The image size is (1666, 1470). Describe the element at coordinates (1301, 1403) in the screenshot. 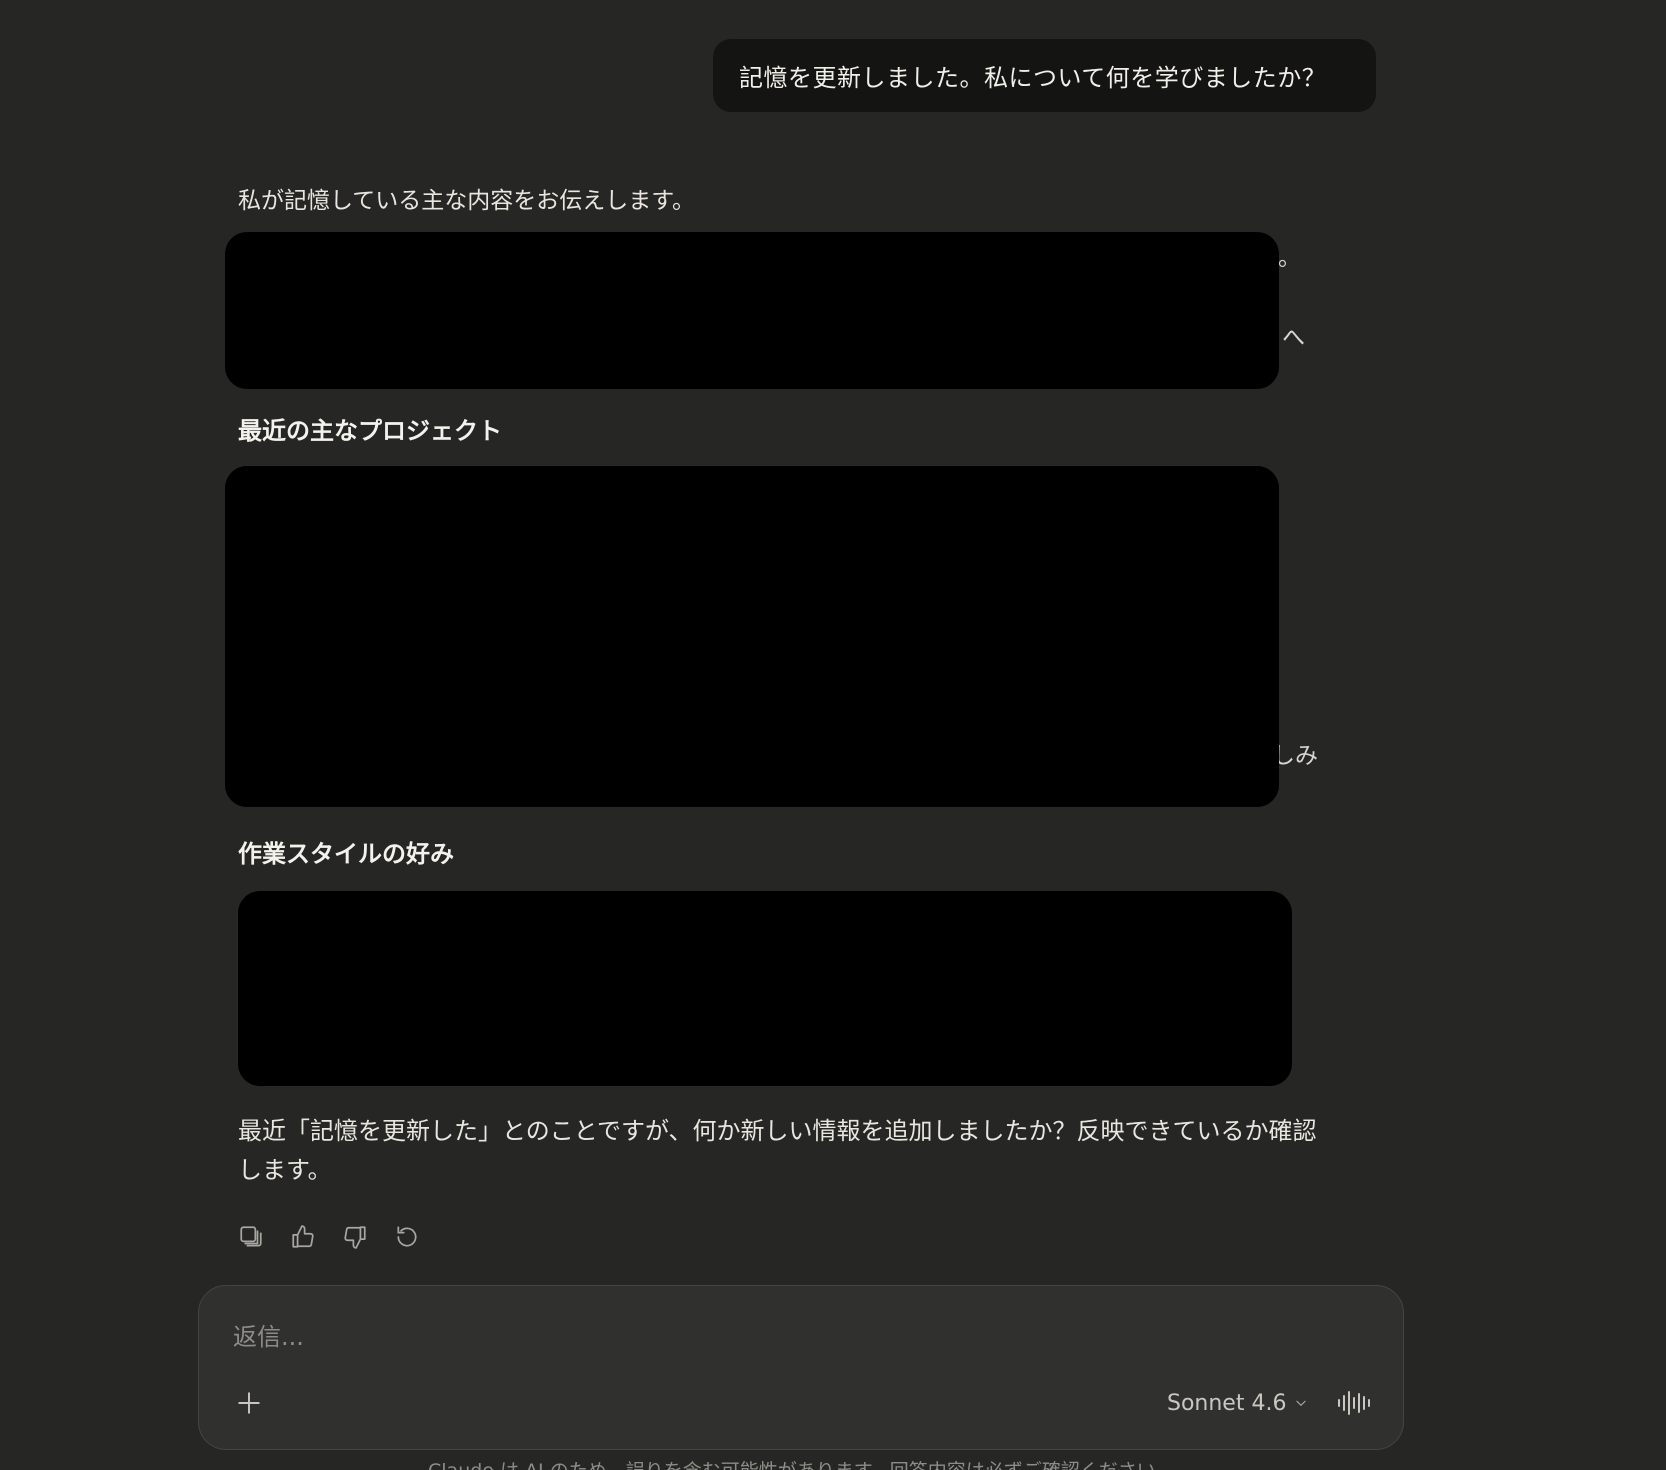

I see `chevron-down-icon` at that location.